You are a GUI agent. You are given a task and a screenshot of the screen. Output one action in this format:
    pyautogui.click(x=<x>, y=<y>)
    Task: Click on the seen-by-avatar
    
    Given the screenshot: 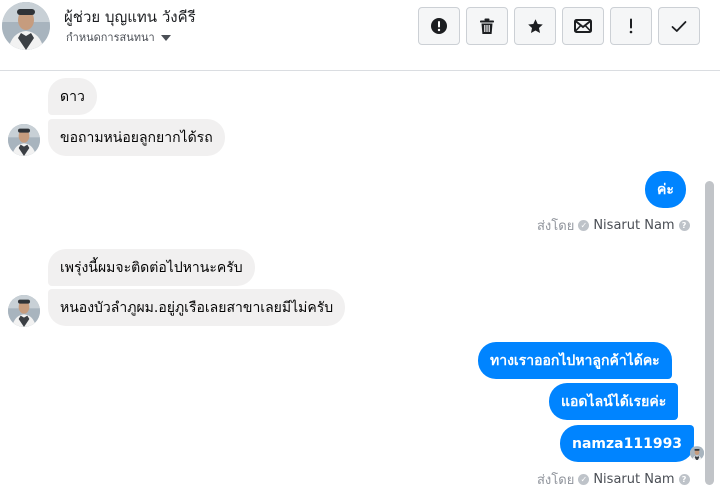 What is the action you would take?
    pyautogui.click(x=697, y=453)
    